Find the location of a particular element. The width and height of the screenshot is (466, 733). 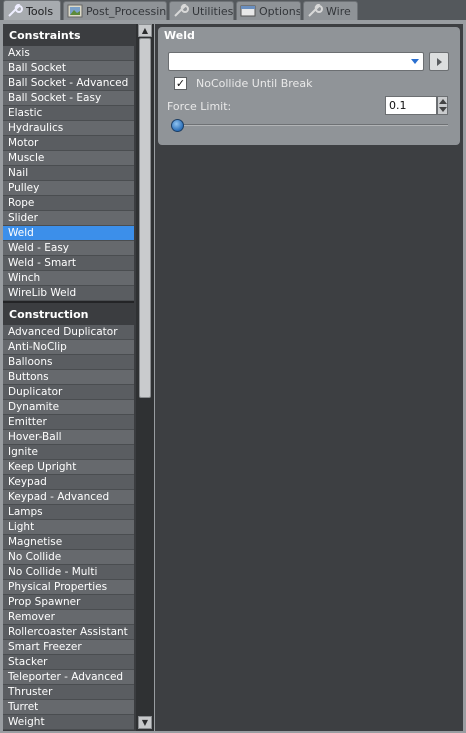

tool-list-item: Ball Socket is located at coordinates (68, 68).